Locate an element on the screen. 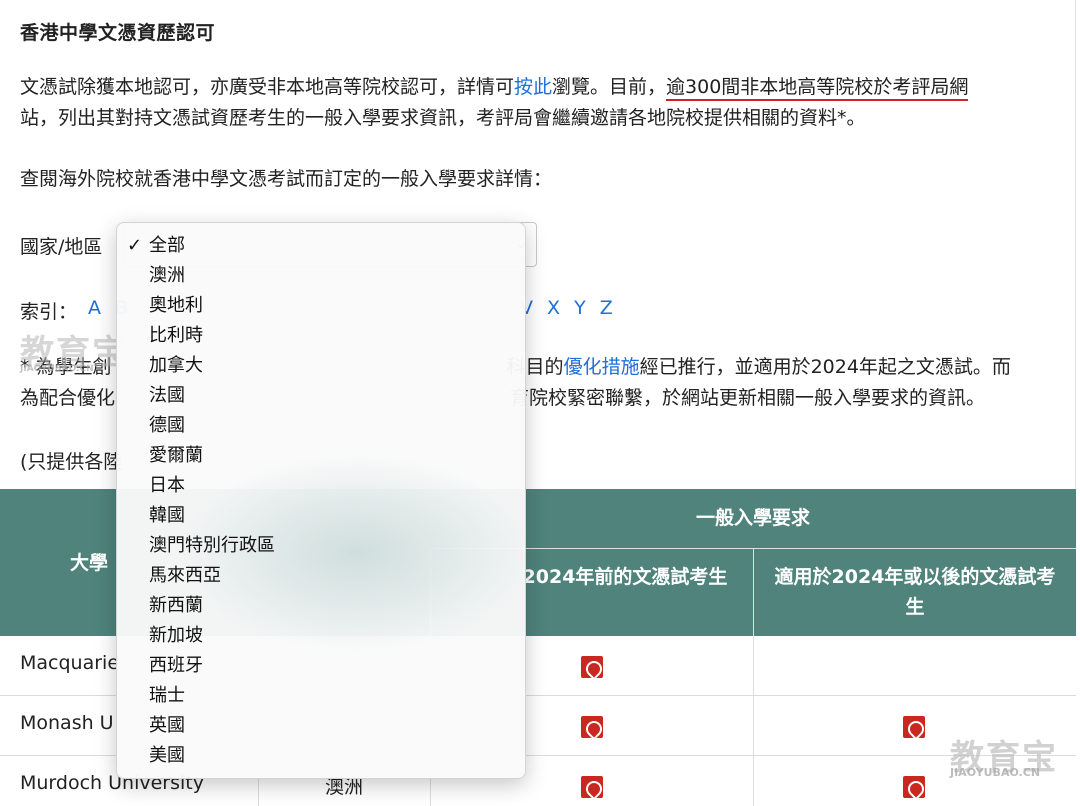 The width and height of the screenshot is (1080, 806). option-label: 奧地利 is located at coordinates (176, 305).